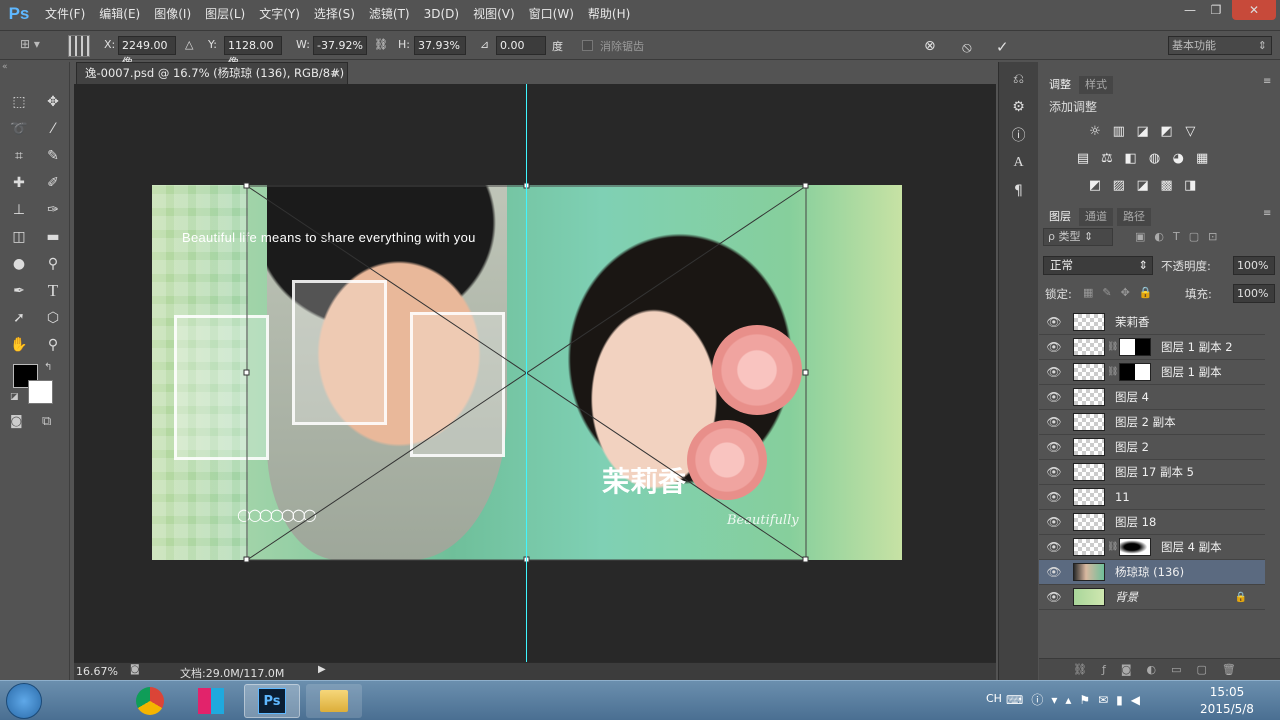  Describe the element at coordinates (1077, 699) in the screenshot. I see `tray-icons: ⌨ⓘ▾▴⚑✉▮◀` at that location.